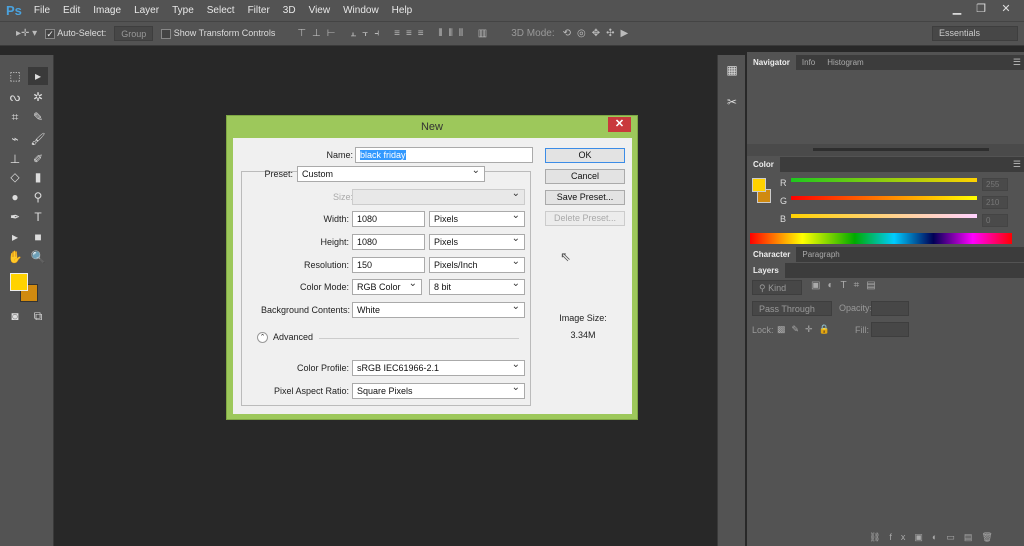 This screenshot has width=1024, height=546. I want to click on tools-preset-icon: ✂, so click(732, 102).